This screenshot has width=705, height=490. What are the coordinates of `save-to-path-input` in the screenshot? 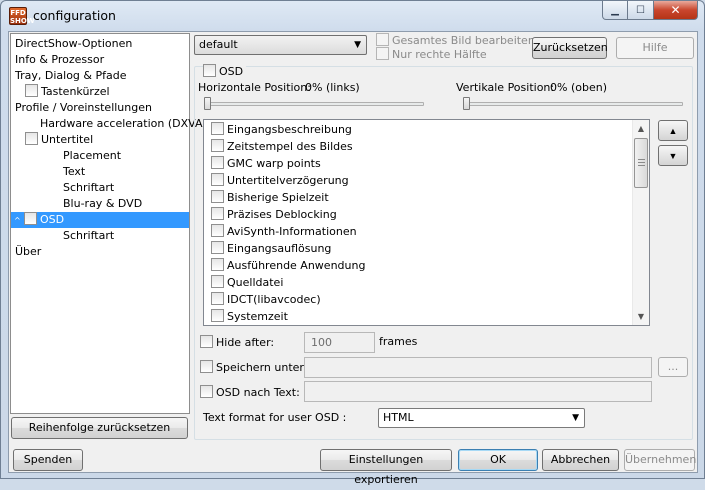 It's located at (478, 367).